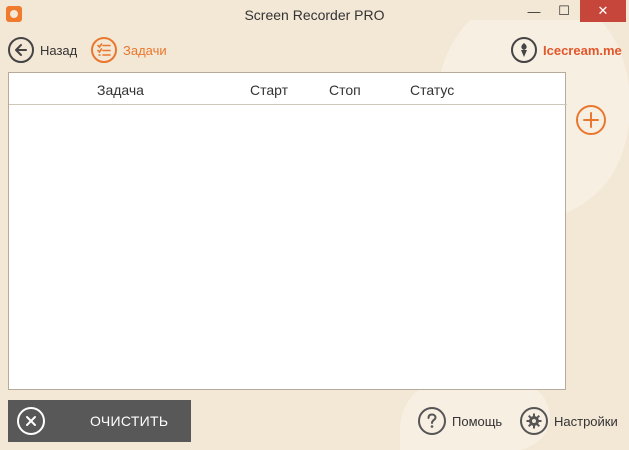 The height and width of the screenshot is (450, 629). I want to click on settings-button: Настройки, so click(569, 421).